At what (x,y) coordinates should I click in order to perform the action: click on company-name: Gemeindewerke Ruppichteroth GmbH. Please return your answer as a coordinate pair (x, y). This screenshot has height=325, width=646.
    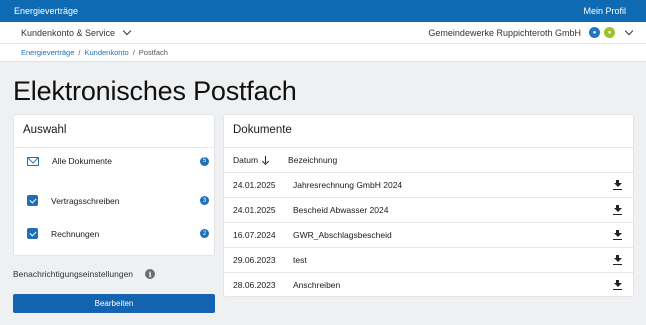
    Looking at the image, I should click on (504, 32).